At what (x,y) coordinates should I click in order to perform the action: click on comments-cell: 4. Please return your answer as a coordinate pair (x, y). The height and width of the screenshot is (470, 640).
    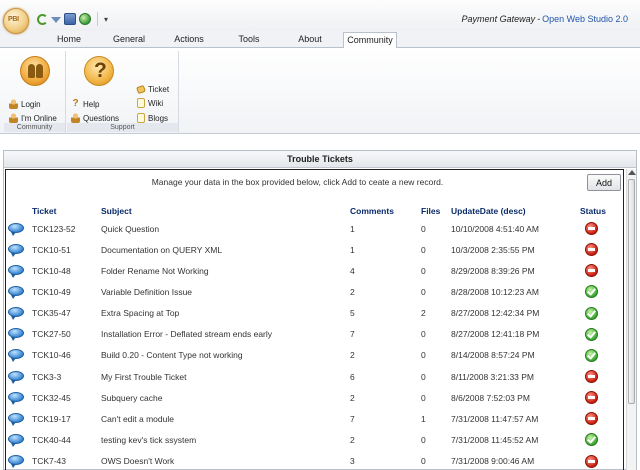
    Looking at the image, I should click on (352, 270).